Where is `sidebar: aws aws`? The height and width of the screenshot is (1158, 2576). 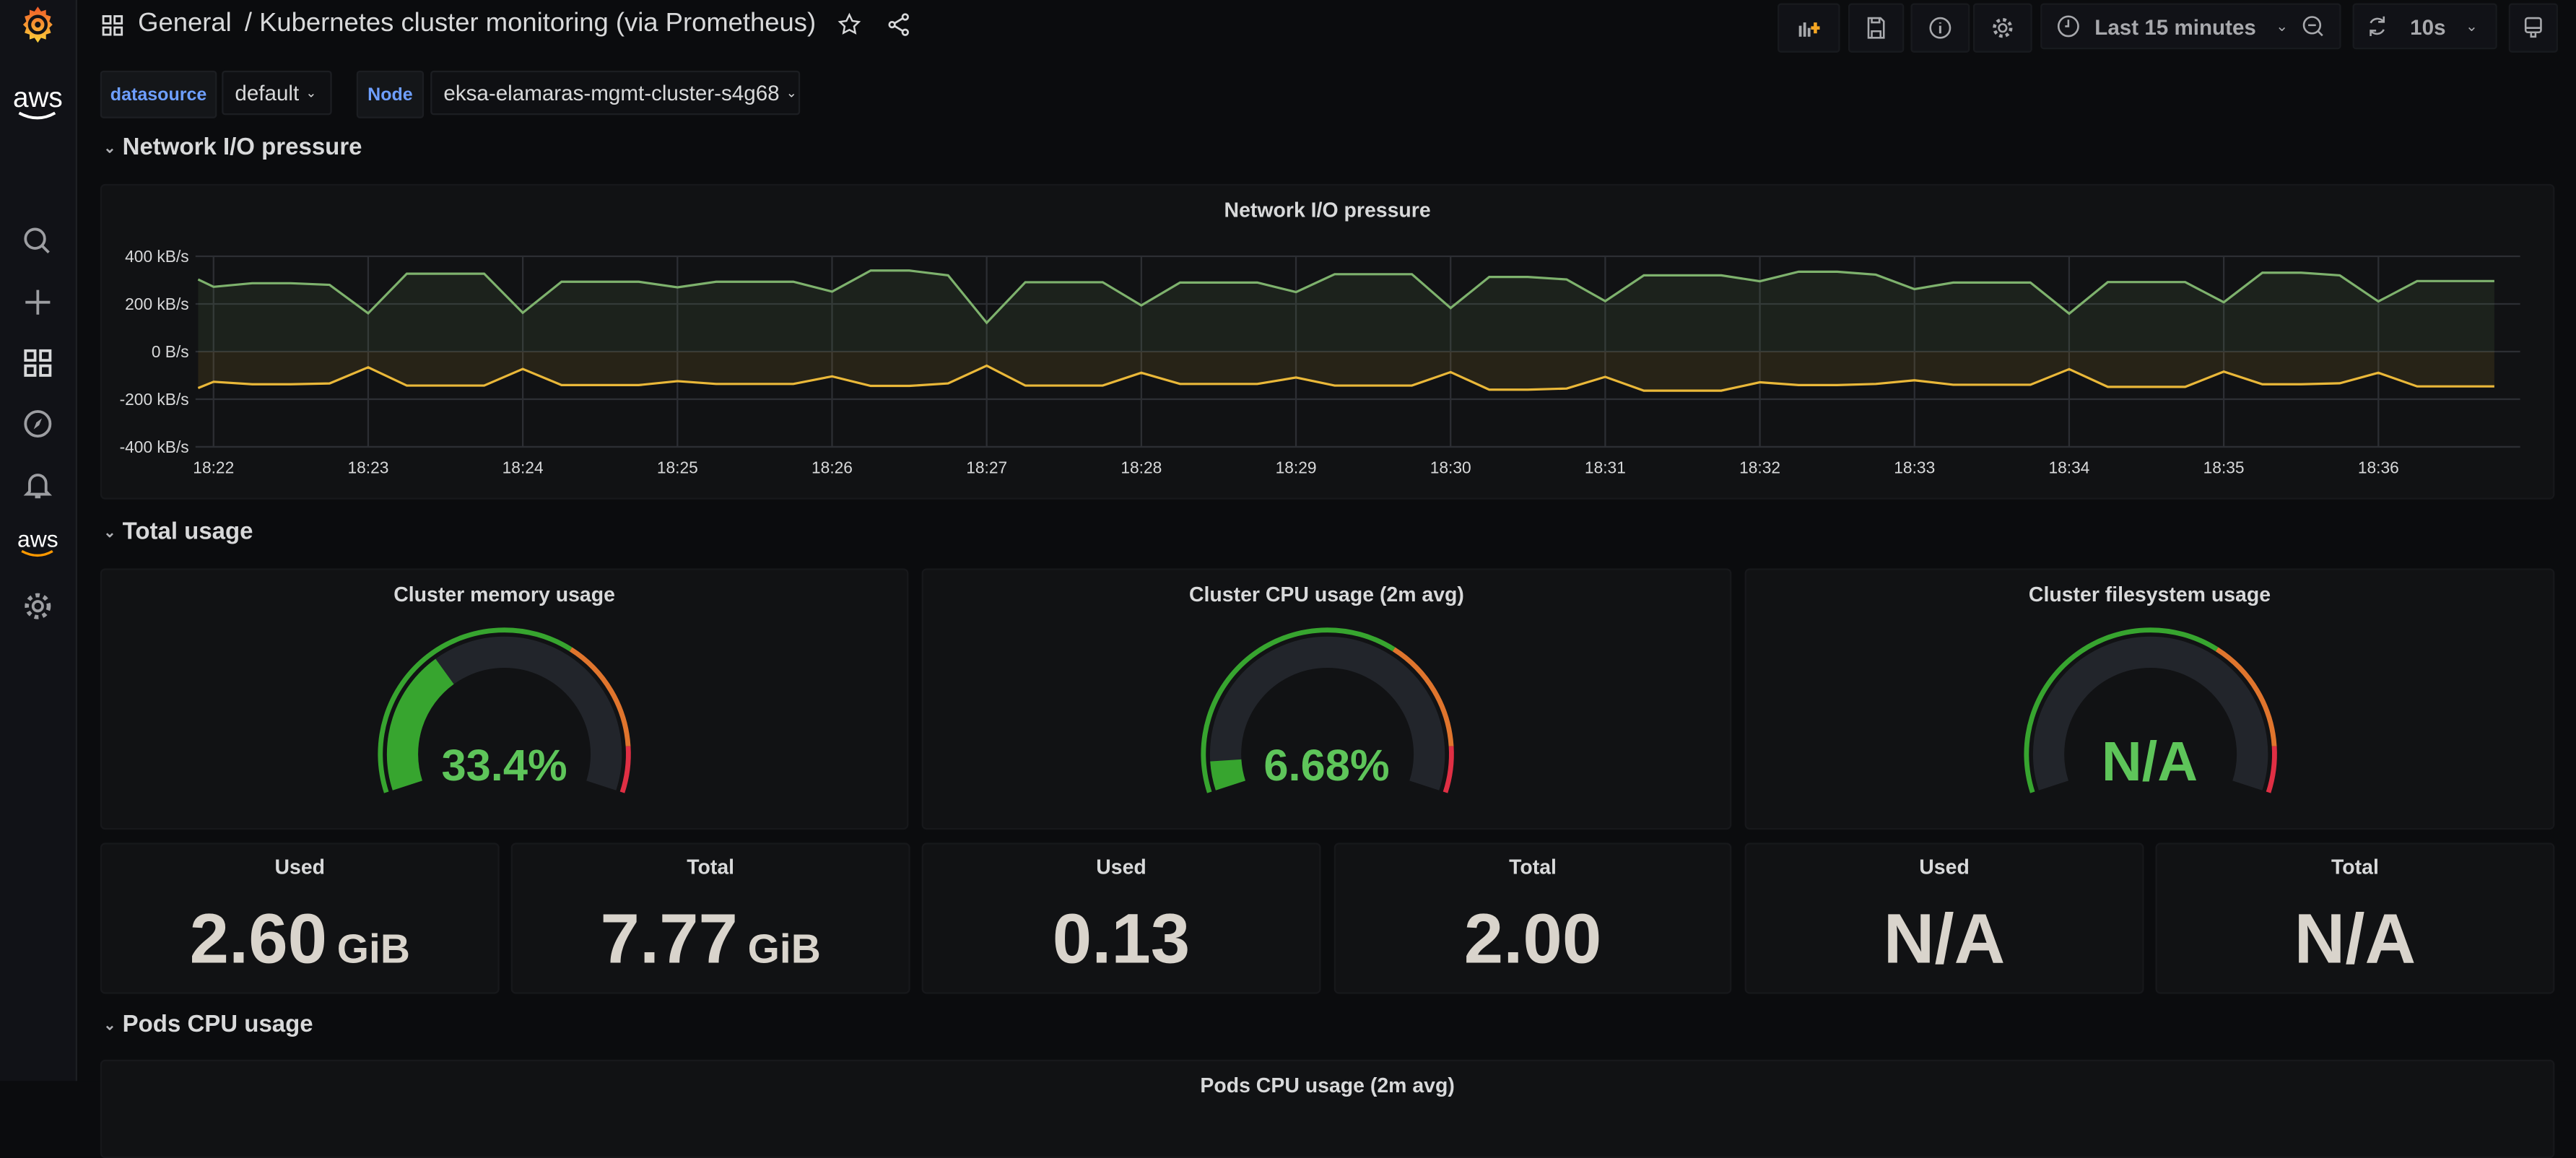
sidebar: aws aws is located at coordinates (38, 541).